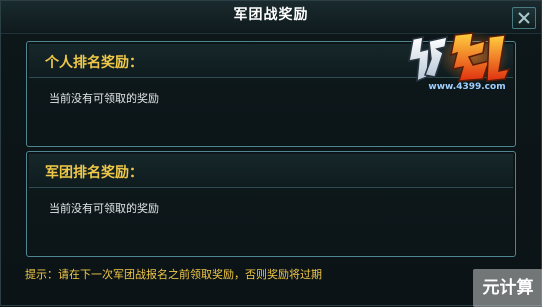 Image resolution: width=542 pixels, height=307 pixels. What do you see at coordinates (173, 274) in the screenshot?
I see `reward-expiry-tip: 提示：请在下一次军团战报名之前领取奖励，否则奖励将过期` at bounding box center [173, 274].